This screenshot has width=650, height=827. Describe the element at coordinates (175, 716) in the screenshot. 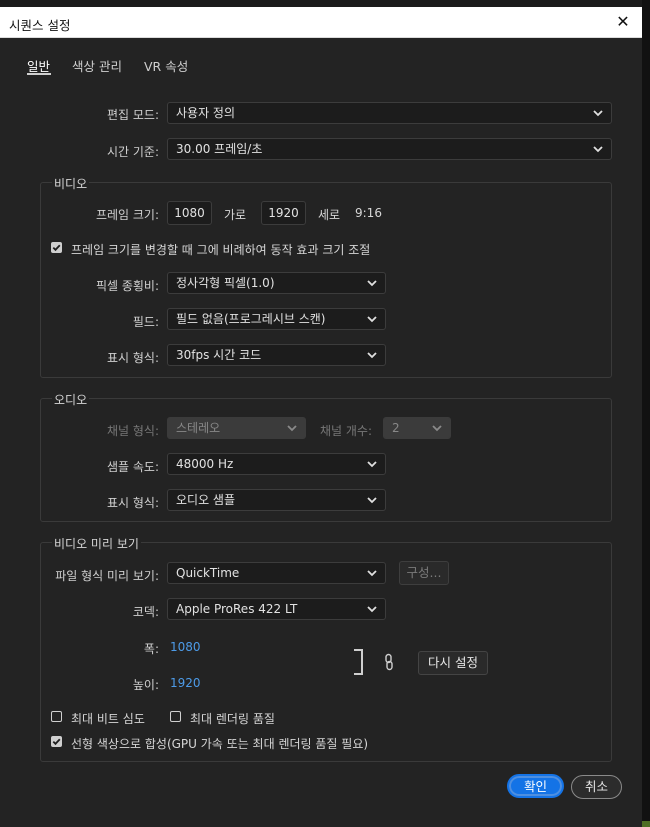

I see `max-render-quality-checkbox` at that location.